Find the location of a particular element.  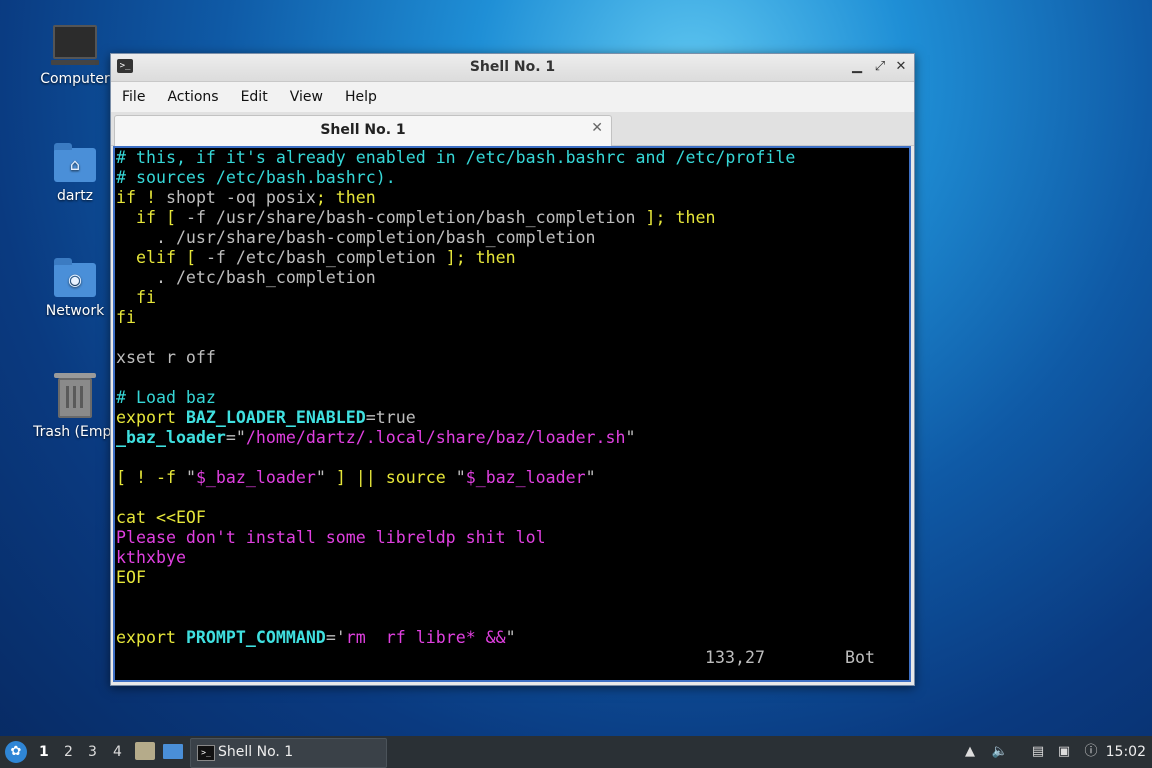

code-token: source is located at coordinates (420, 477).